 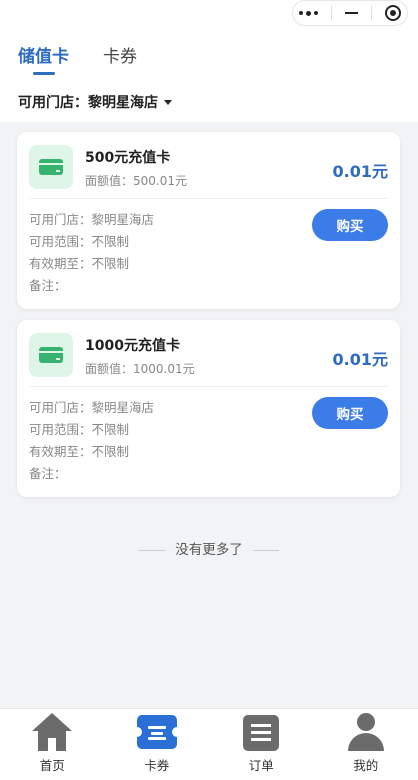 I want to click on tab-stored-value-card: 储值卡, so click(x=43, y=59).